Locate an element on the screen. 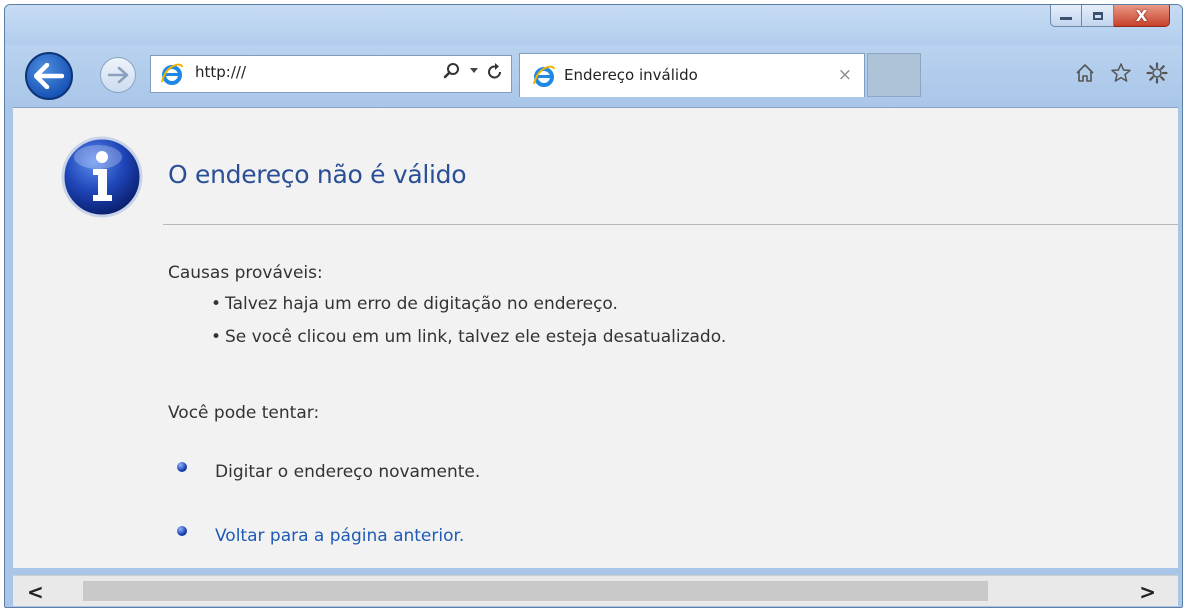  horizontal-scrollbar: < > is located at coordinates (595, 590).